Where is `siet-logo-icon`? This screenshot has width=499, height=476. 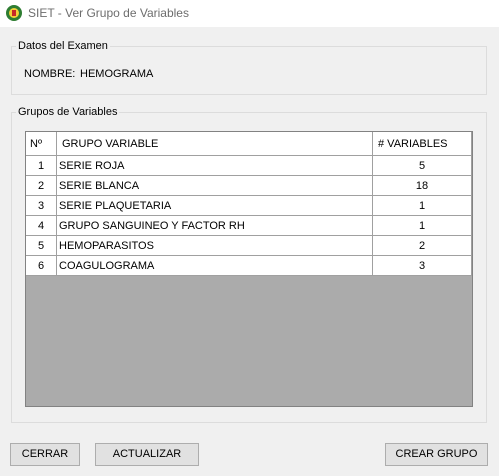
siet-logo-icon is located at coordinates (14, 13).